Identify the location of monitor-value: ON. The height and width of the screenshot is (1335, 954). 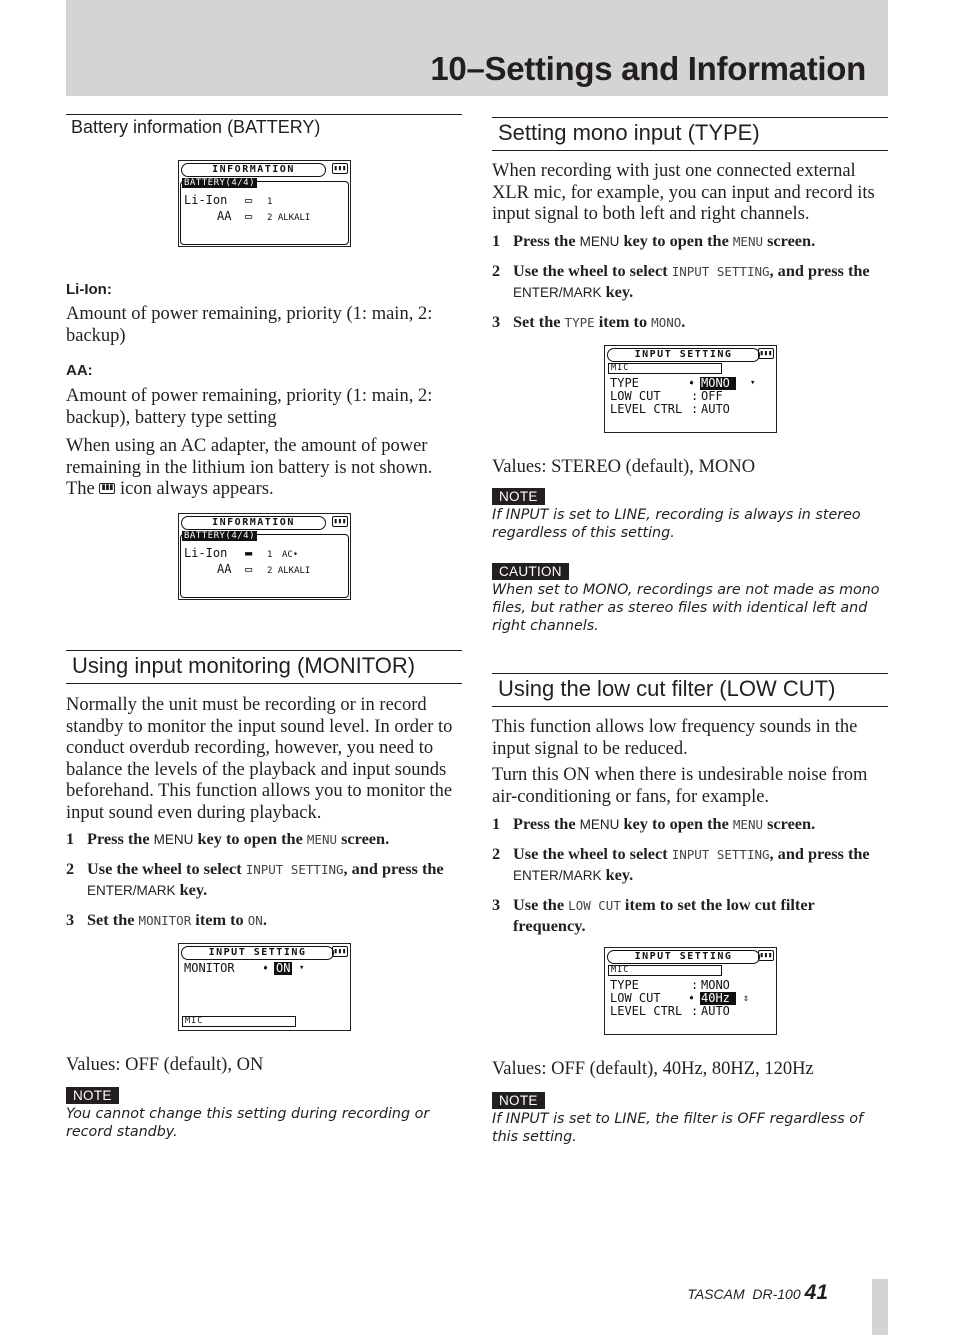
(283, 968).